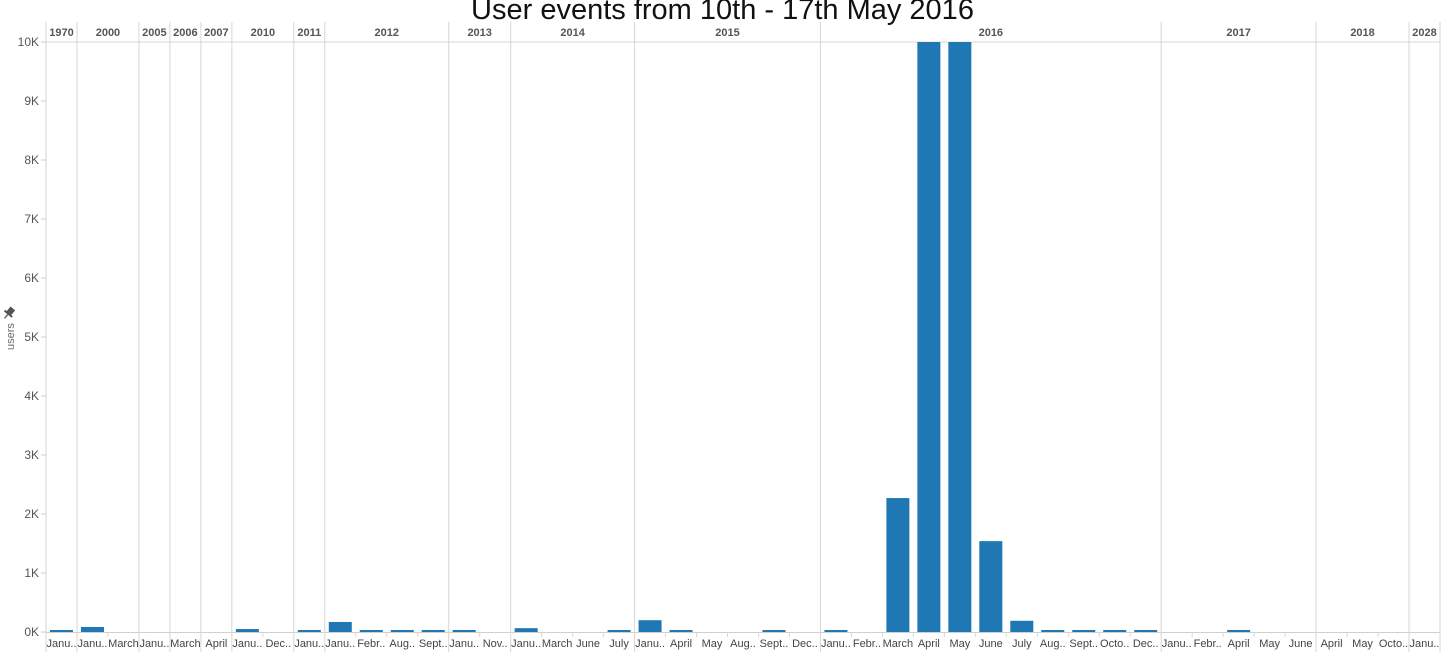  I want to click on pin-icon, so click(9, 313).